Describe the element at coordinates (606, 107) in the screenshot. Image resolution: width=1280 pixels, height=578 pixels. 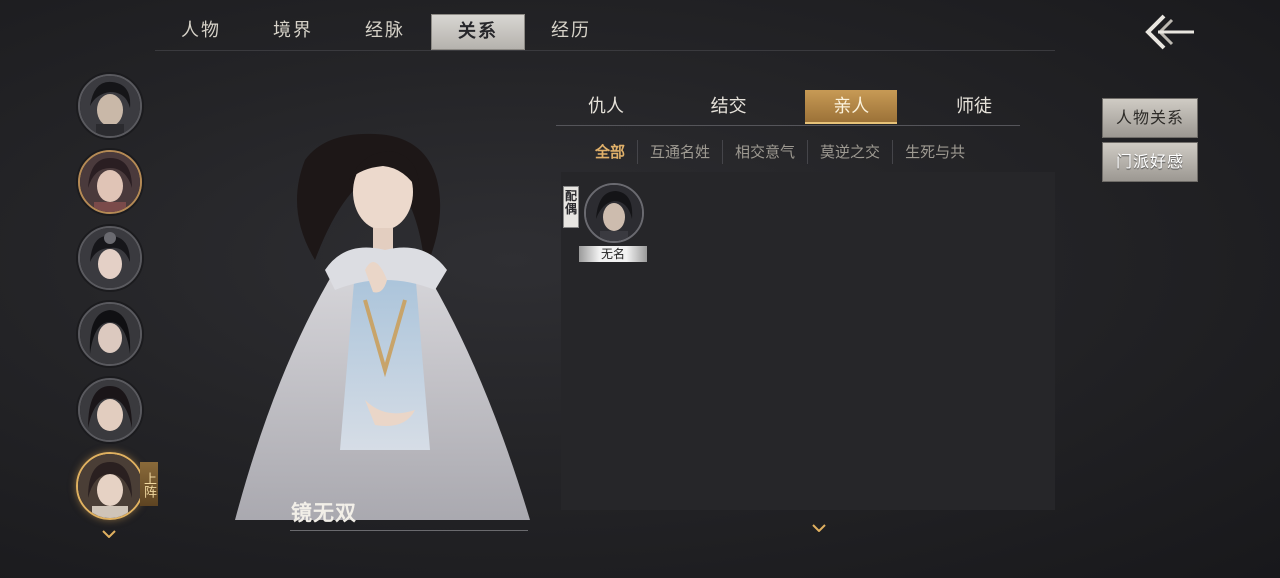
I see `tab-enemies: 仇人` at that location.